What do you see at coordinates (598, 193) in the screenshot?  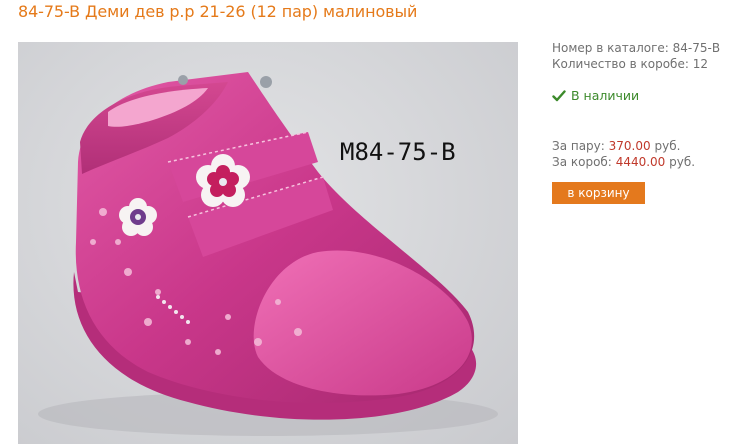 I see `add-to-cart-button: в корзину` at bounding box center [598, 193].